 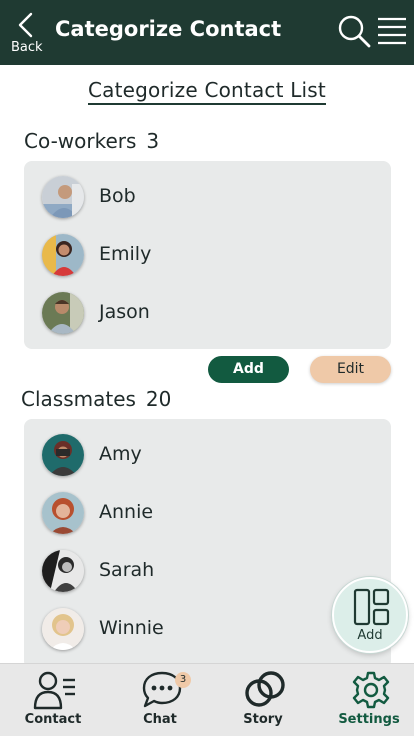 I want to click on tab-label: Settings, so click(x=369, y=719).